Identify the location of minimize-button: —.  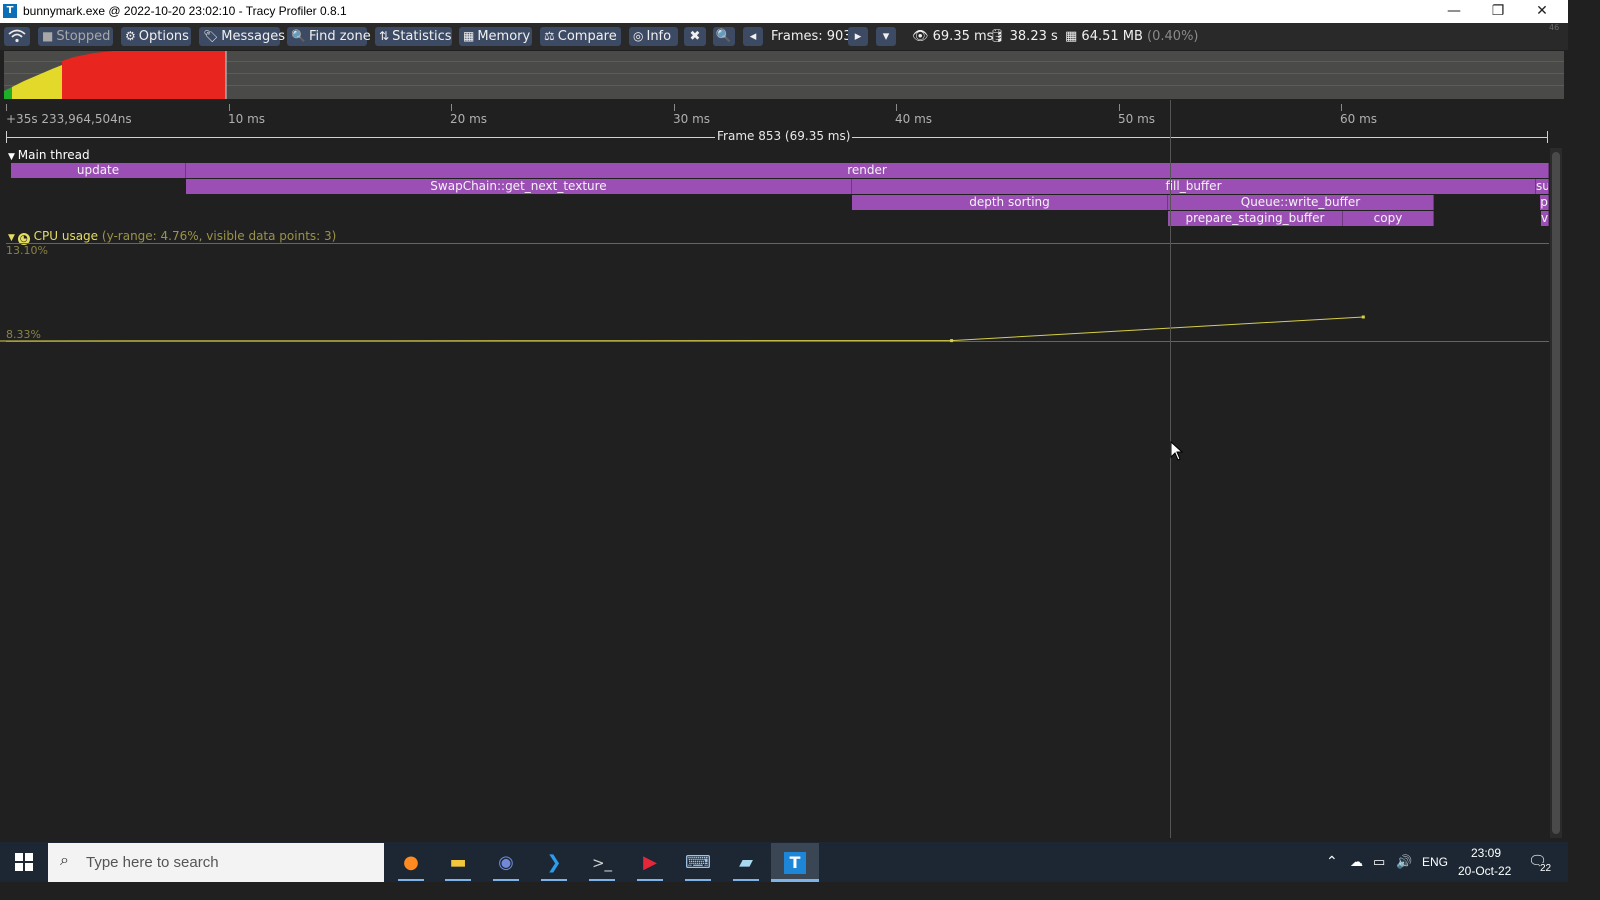
(1454, 11).